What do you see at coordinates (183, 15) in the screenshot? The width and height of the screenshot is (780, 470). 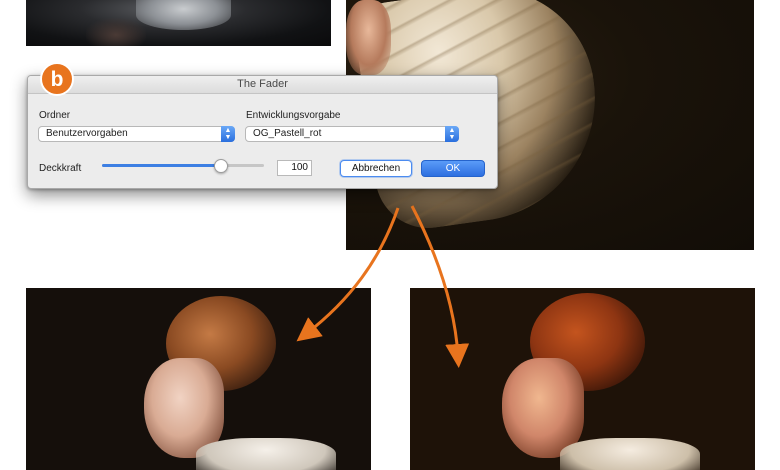 I see `fur-collar-shape` at bounding box center [183, 15].